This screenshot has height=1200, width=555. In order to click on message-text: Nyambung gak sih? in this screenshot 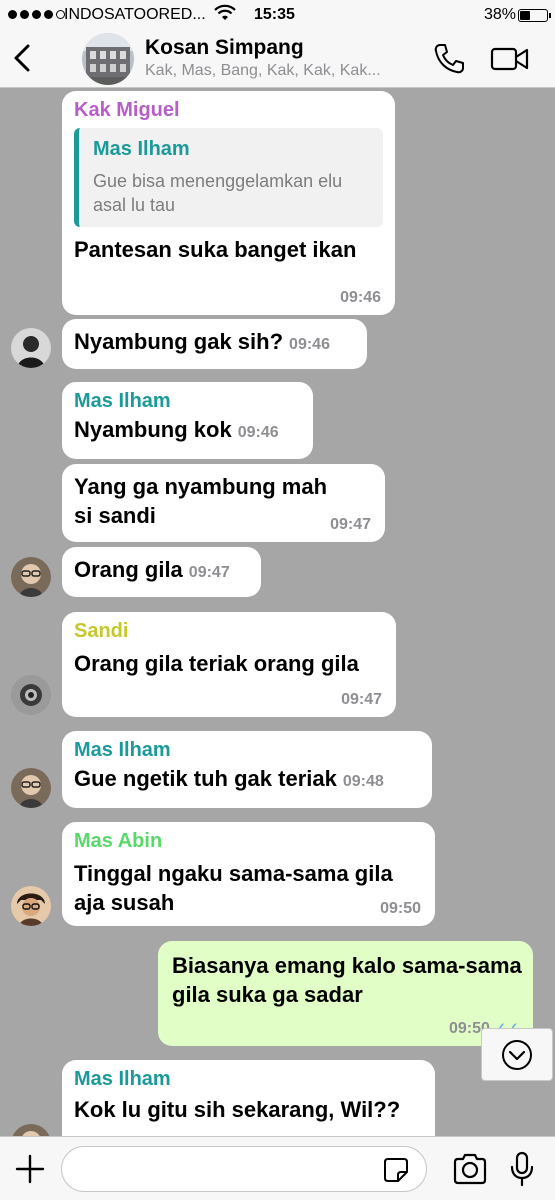, I will do `click(179, 341)`.